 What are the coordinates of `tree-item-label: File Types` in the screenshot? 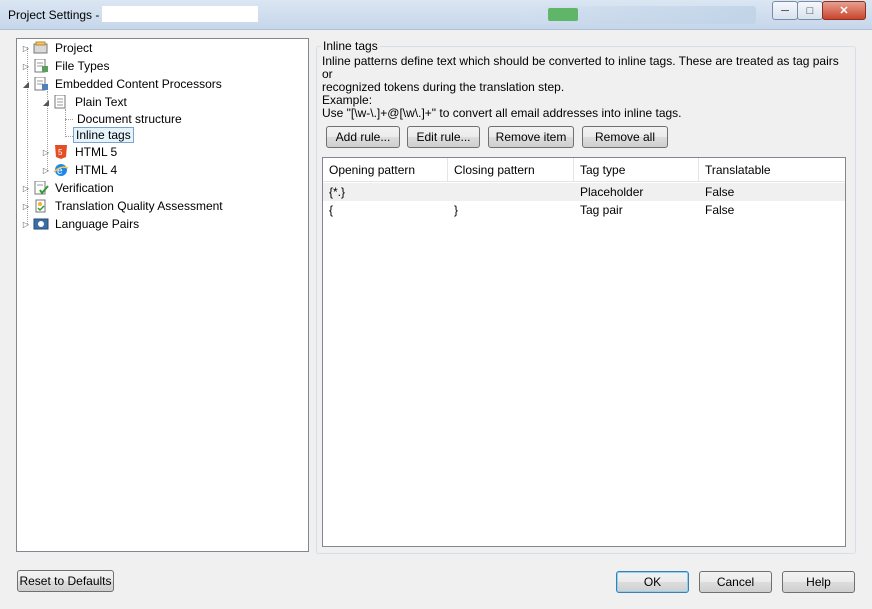 It's located at (82, 66).